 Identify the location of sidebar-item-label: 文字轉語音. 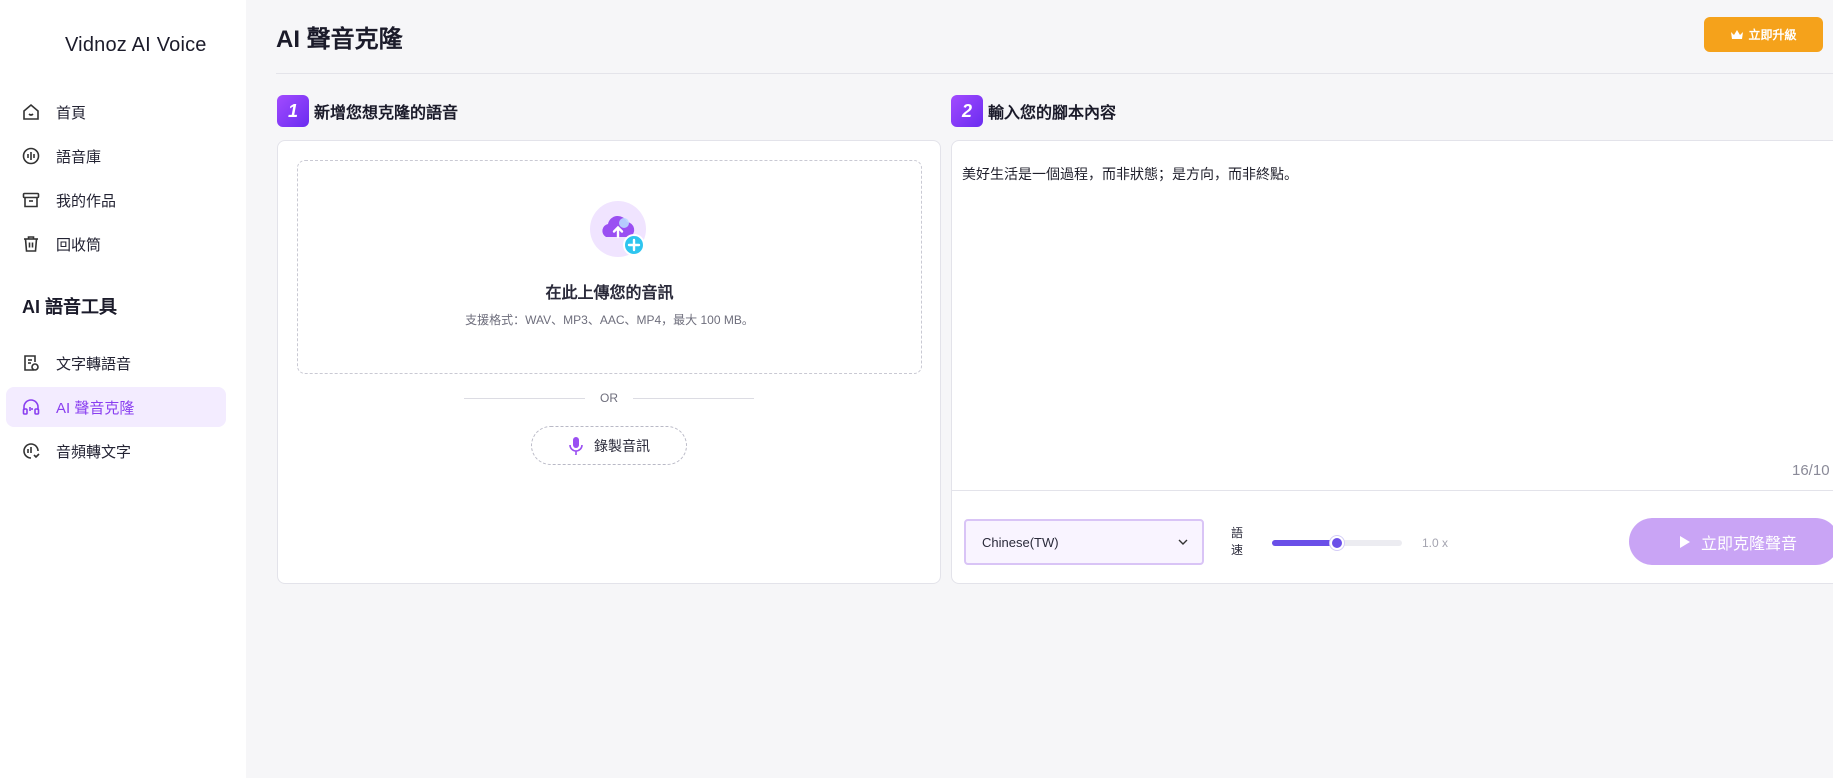
(94, 364).